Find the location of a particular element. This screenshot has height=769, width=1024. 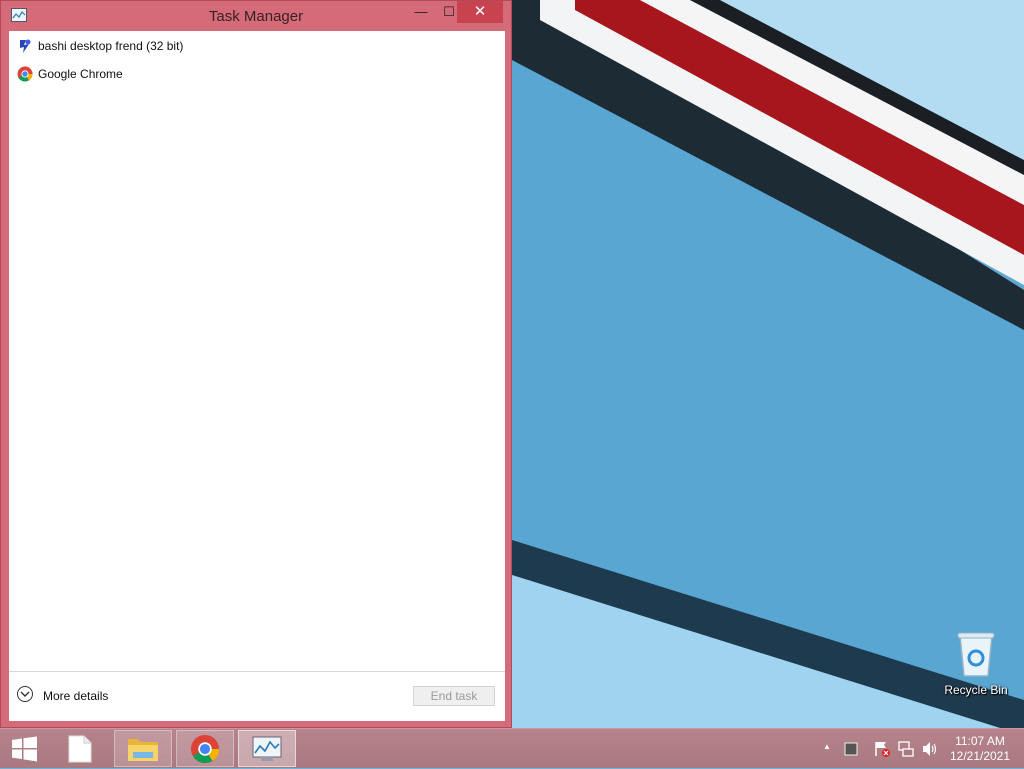

caret-up-icon: ▲ is located at coordinates (827, 746).